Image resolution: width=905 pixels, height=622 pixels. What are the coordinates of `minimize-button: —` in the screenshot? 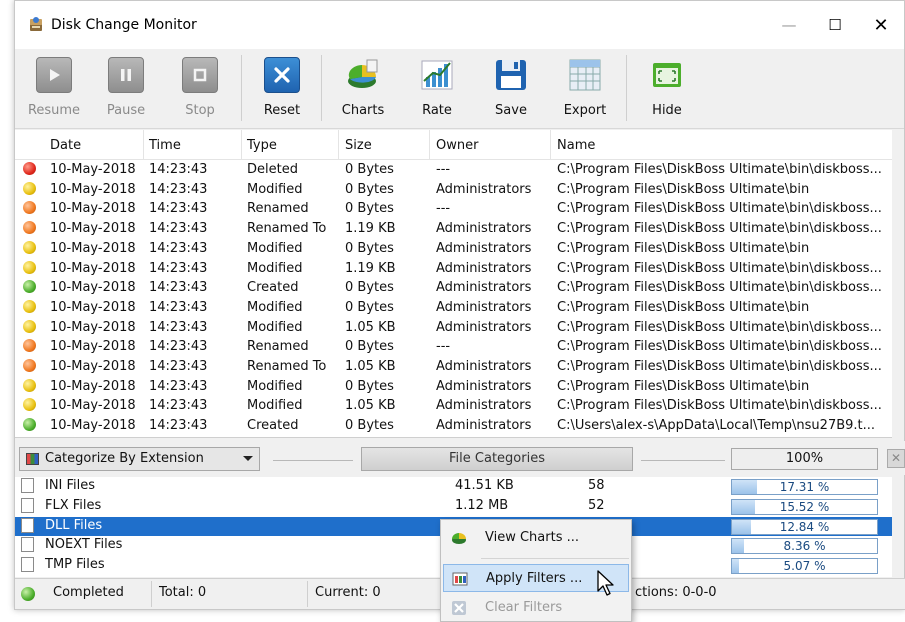 It's located at (789, 25).